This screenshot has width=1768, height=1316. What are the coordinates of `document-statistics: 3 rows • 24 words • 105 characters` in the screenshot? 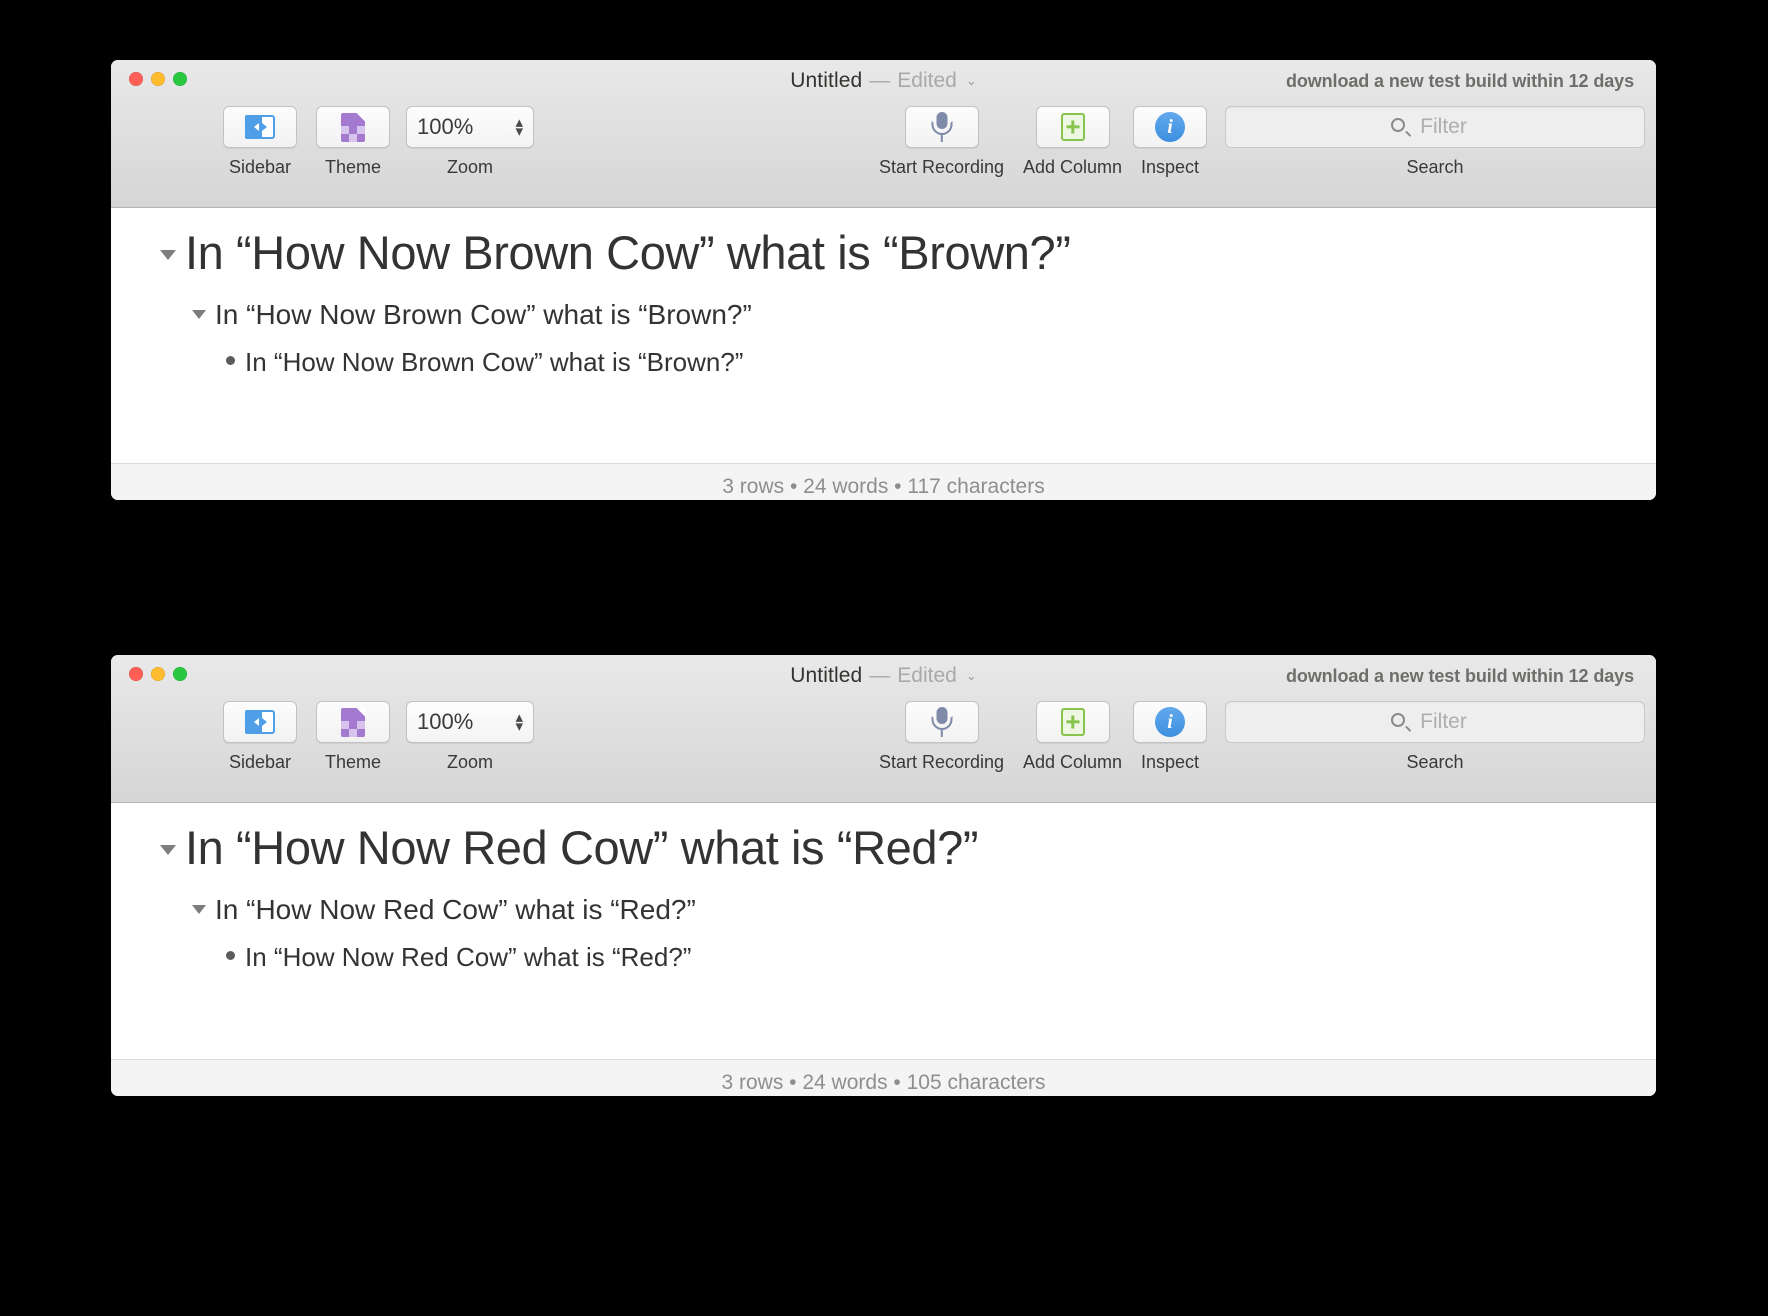 It's located at (883, 1082).